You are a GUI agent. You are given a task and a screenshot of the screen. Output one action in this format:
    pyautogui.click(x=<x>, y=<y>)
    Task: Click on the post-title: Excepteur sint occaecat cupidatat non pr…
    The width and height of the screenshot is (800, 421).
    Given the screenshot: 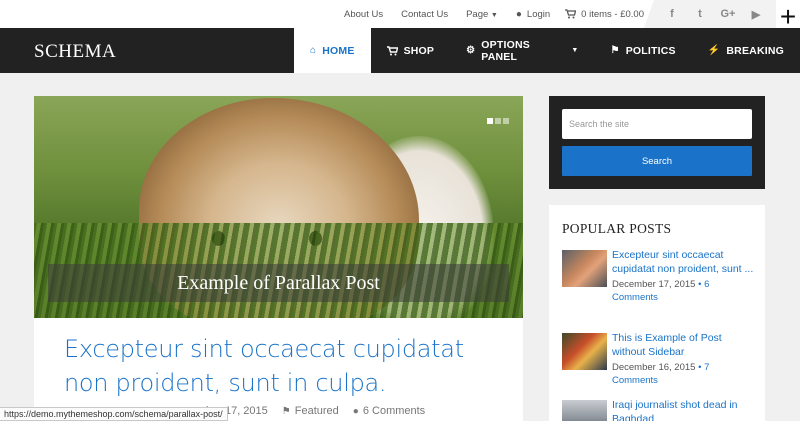 What is the action you would take?
    pyautogui.click(x=289, y=366)
    